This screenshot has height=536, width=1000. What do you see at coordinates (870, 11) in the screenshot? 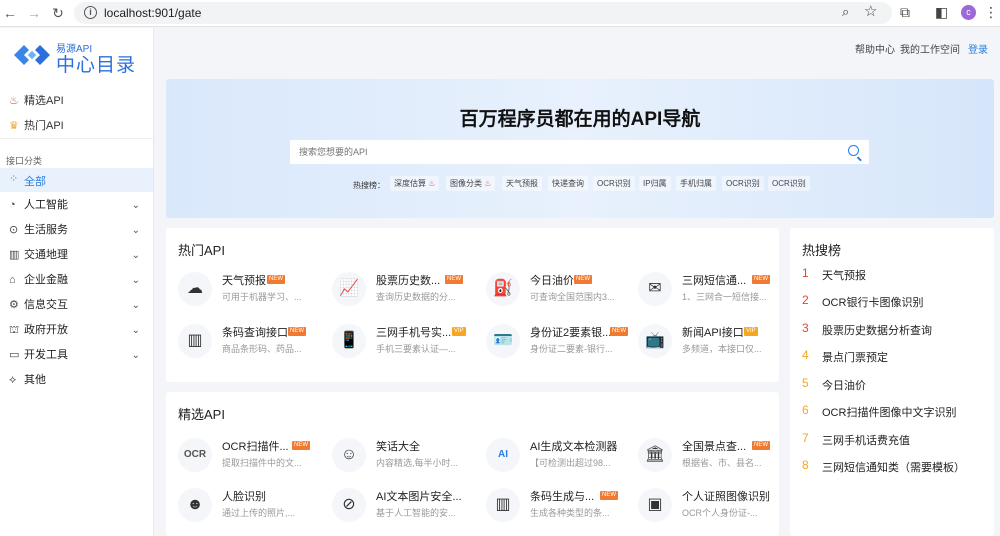
I see `bookmark-star-icon: ☆` at bounding box center [870, 11].